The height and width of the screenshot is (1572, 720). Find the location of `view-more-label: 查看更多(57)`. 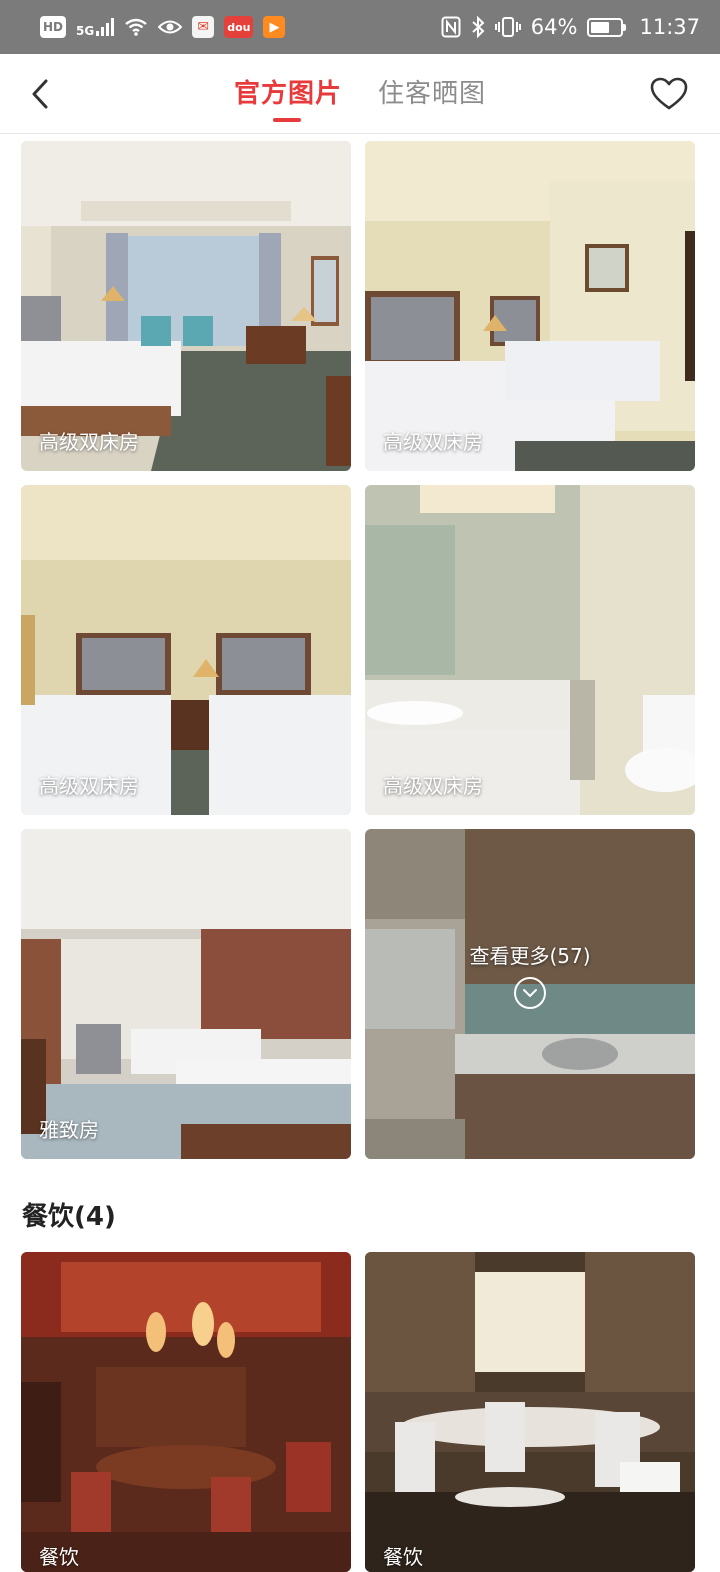

view-more-label: 查看更多(57) is located at coordinates (530, 955).